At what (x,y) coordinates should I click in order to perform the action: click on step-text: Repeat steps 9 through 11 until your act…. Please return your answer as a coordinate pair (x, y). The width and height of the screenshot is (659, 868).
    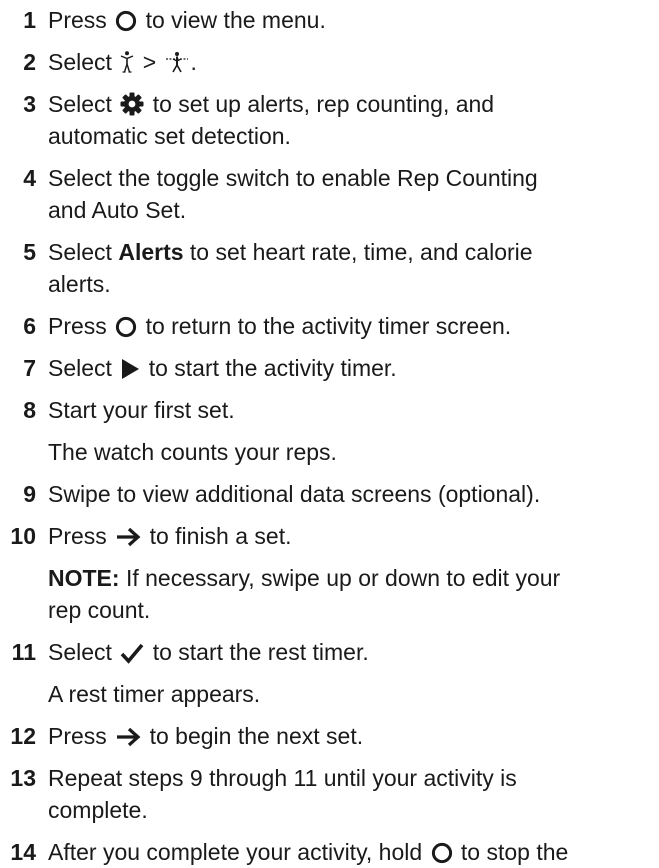
    Looking at the image, I should click on (282, 778).